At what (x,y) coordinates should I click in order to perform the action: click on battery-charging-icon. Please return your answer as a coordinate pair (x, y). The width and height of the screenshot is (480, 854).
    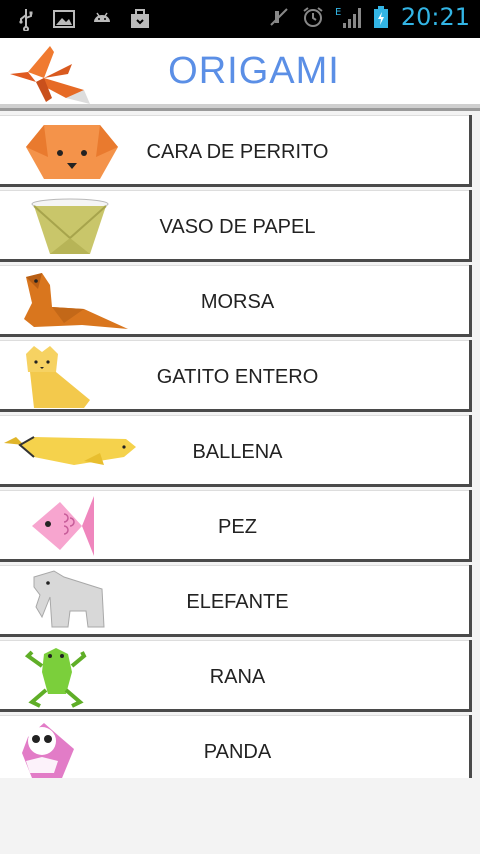
    Looking at the image, I should click on (380, 17).